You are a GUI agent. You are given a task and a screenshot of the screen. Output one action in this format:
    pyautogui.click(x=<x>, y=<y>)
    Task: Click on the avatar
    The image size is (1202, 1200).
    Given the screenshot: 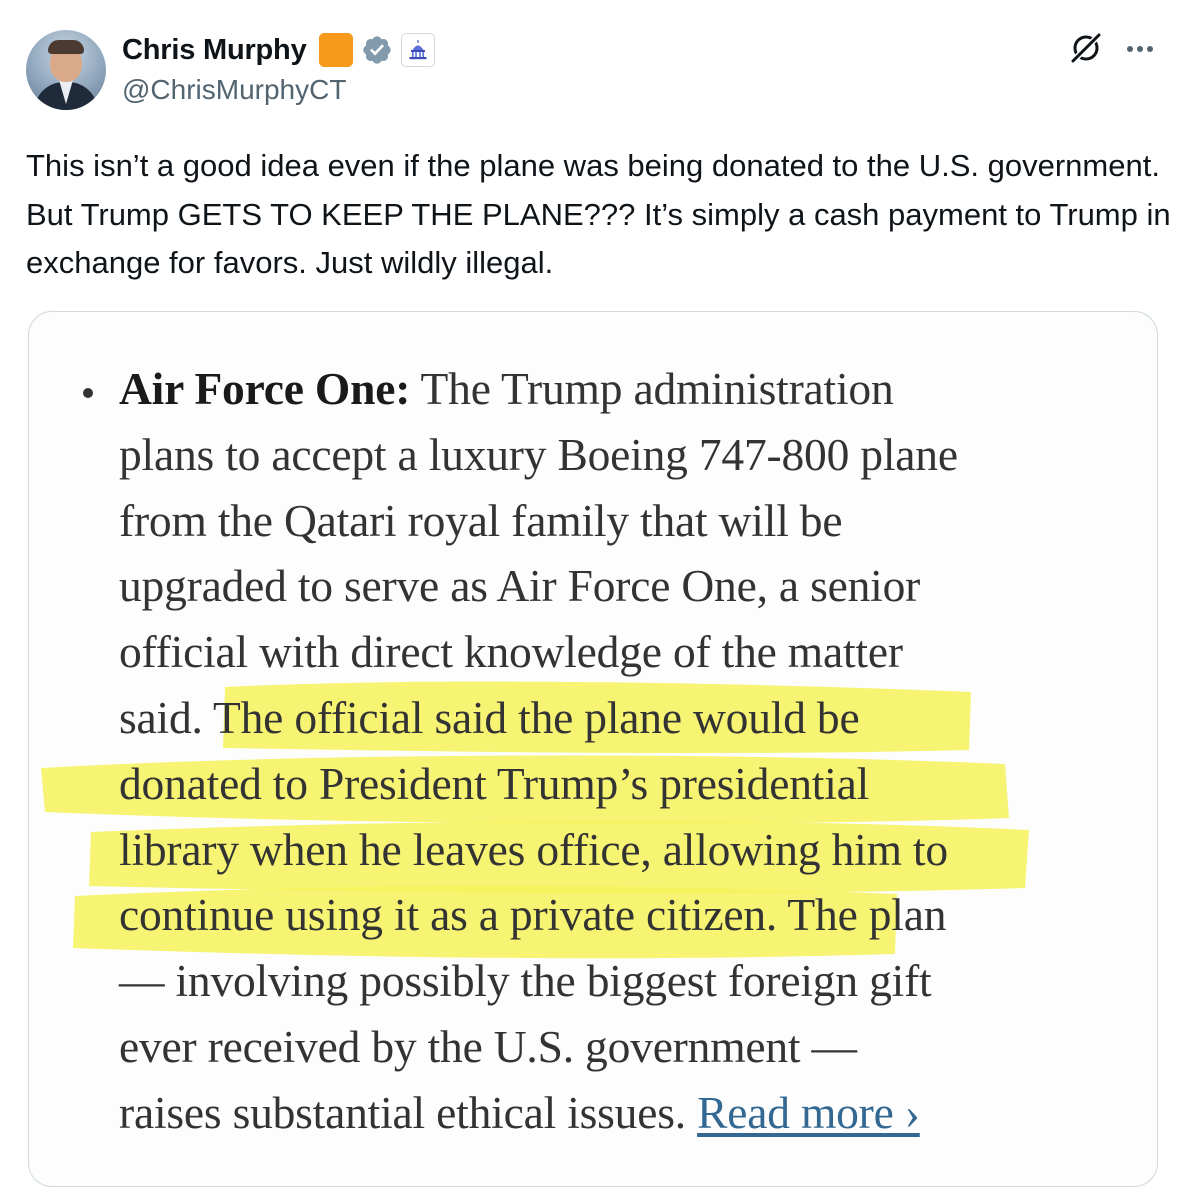 What is the action you would take?
    pyautogui.click(x=66, y=70)
    